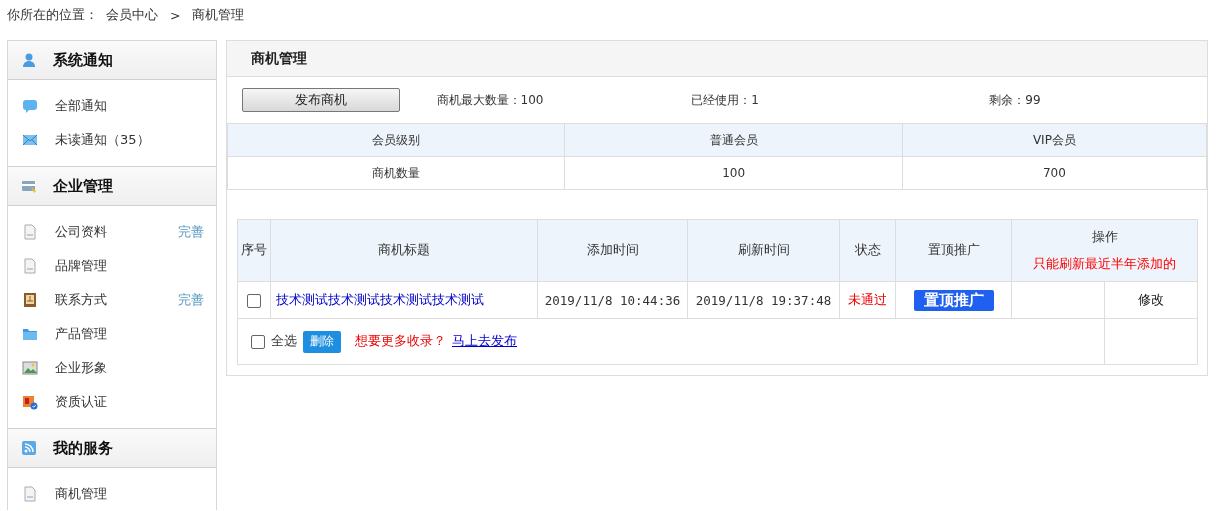 The height and width of the screenshot is (511, 1217). Describe the element at coordinates (135, 334) in the screenshot. I see `sidebar-item: 产品管理` at that location.